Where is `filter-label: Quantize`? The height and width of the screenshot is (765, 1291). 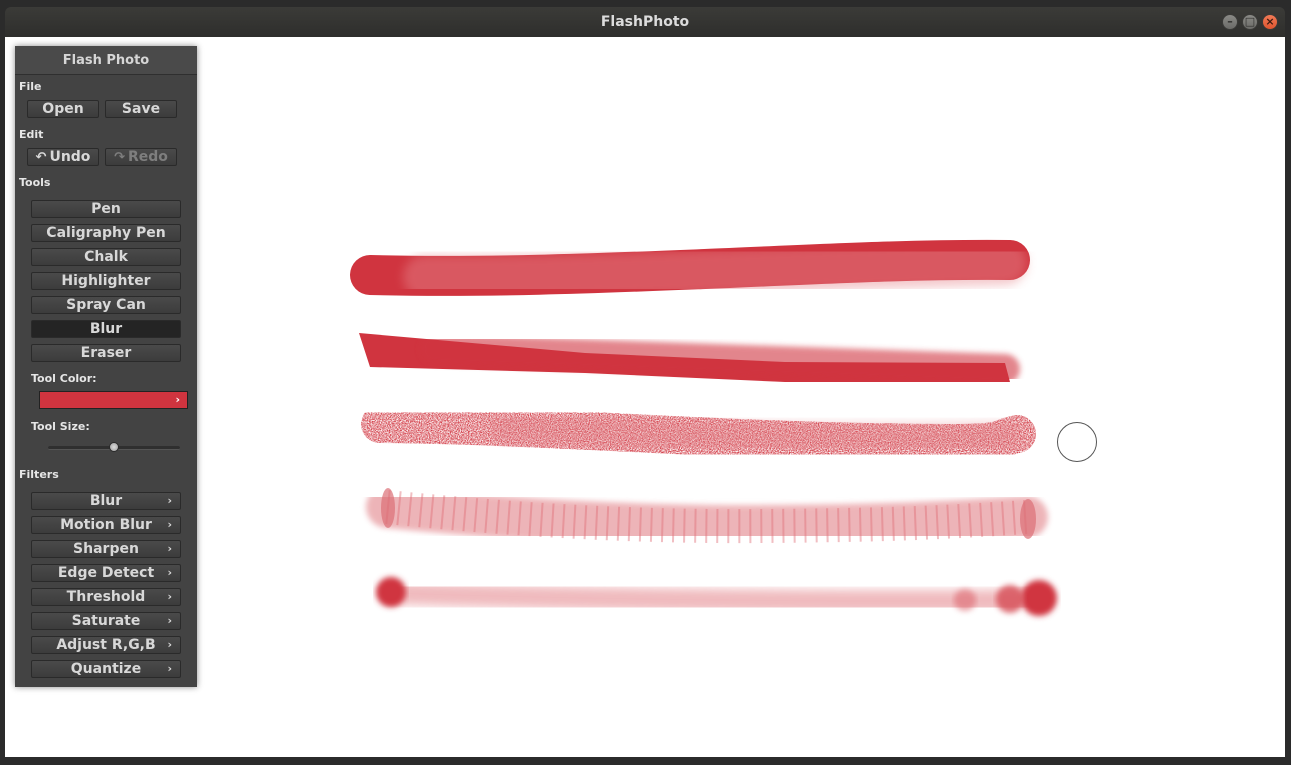 filter-label: Quantize is located at coordinates (106, 669).